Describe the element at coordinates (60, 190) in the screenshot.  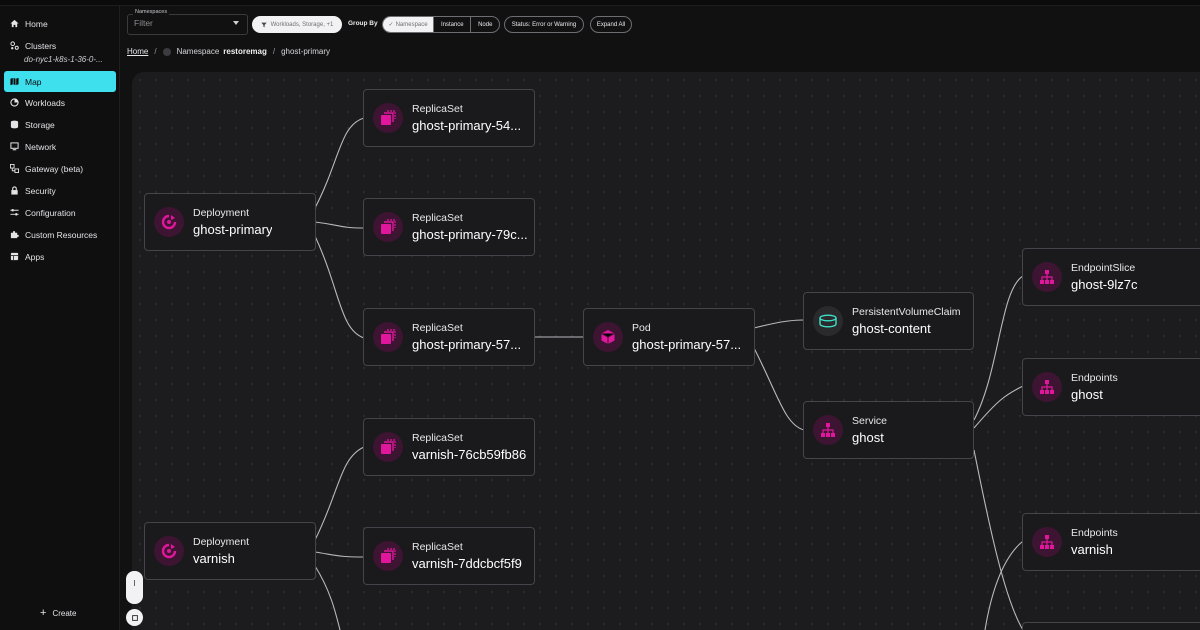
I see `sidebar-item-security: Security` at that location.